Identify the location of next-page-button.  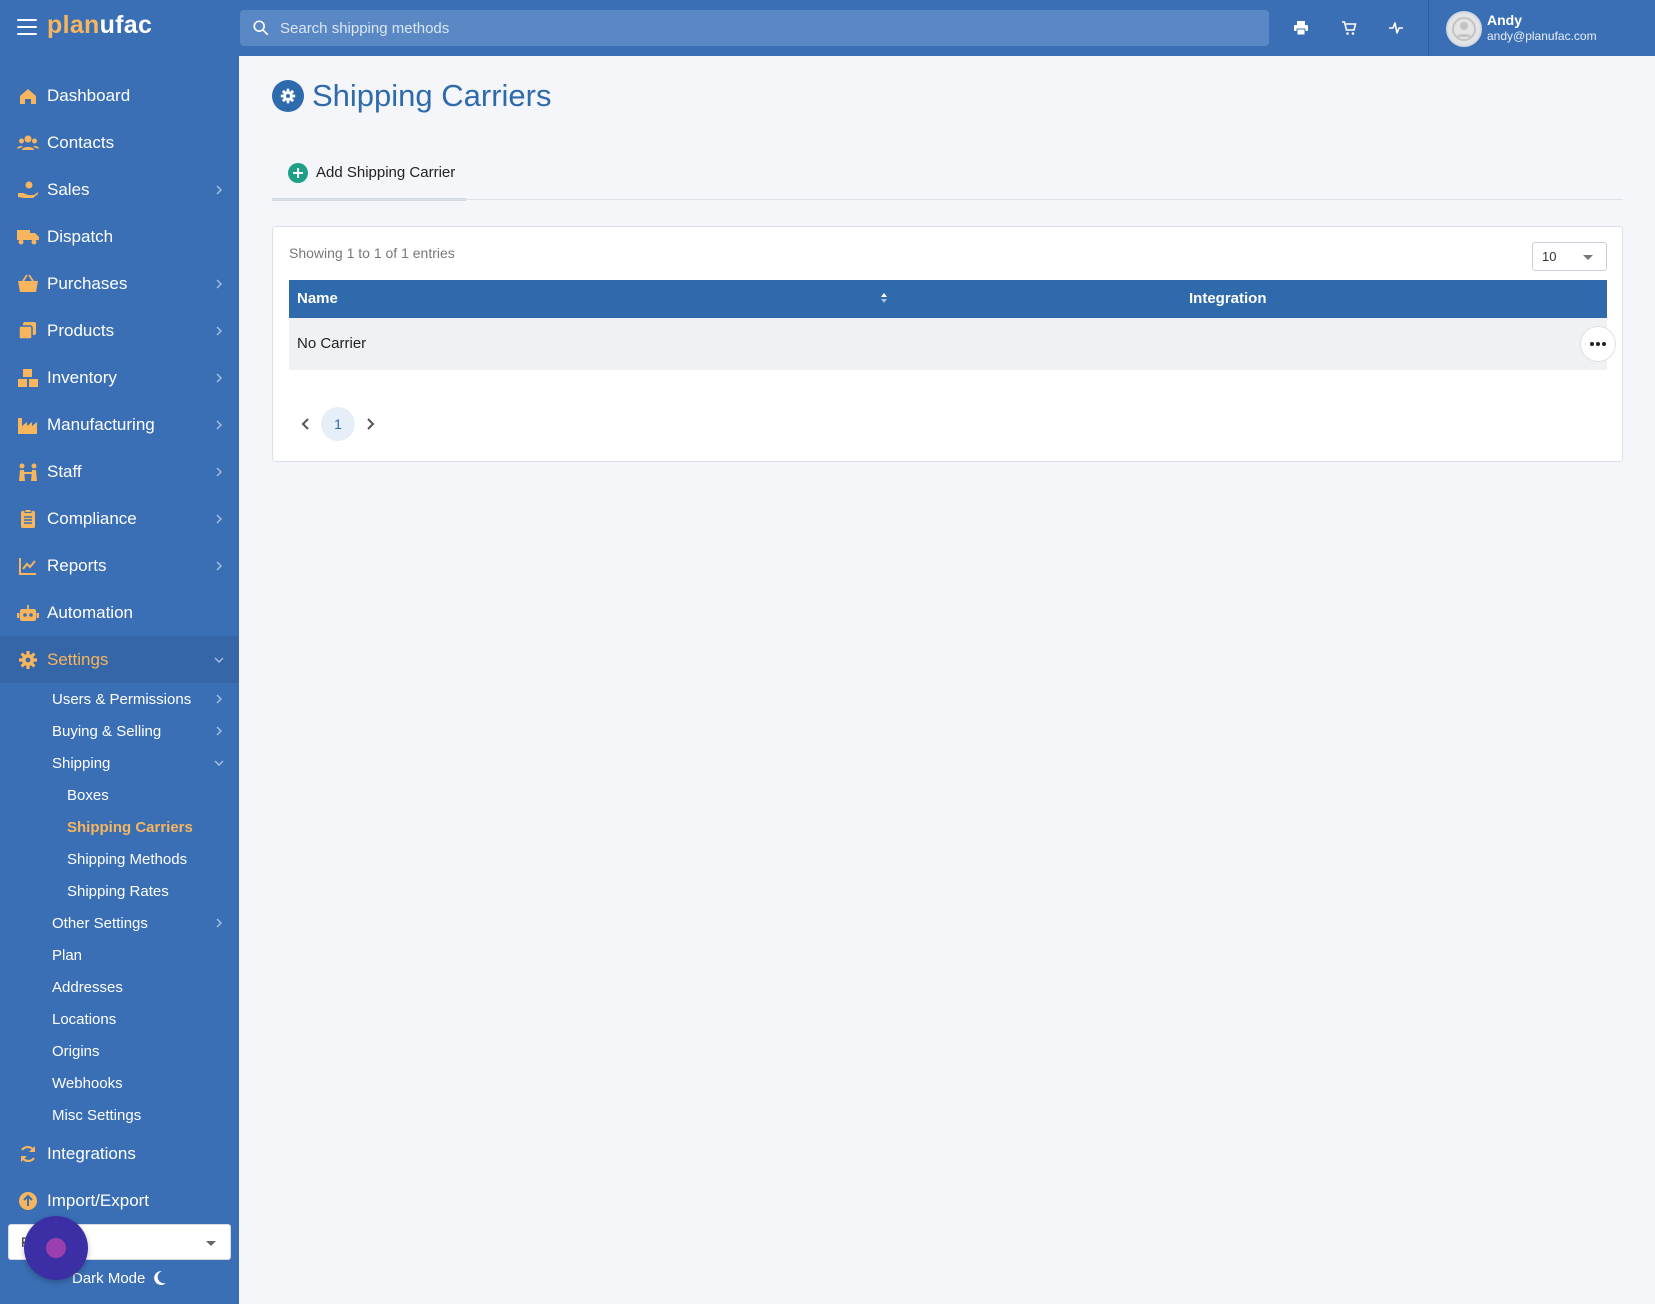
(370, 424).